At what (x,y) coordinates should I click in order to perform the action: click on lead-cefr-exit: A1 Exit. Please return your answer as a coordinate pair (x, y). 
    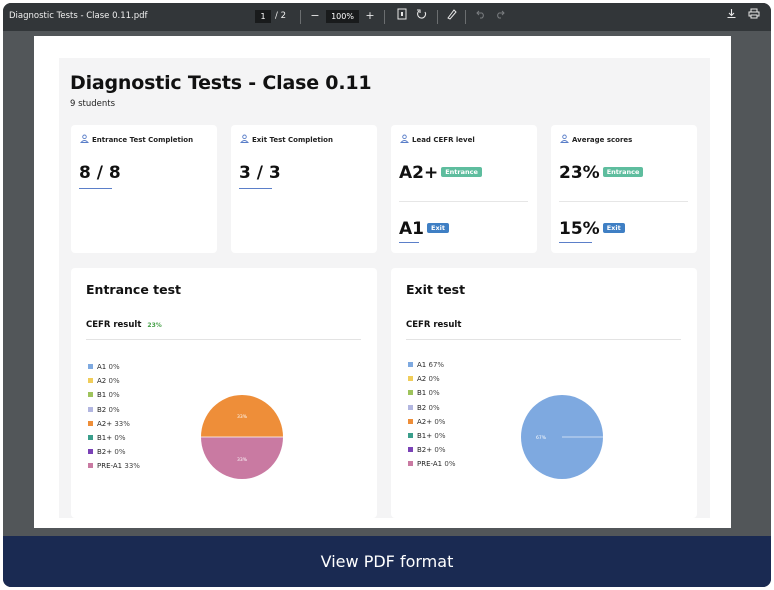
    Looking at the image, I should click on (424, 229).